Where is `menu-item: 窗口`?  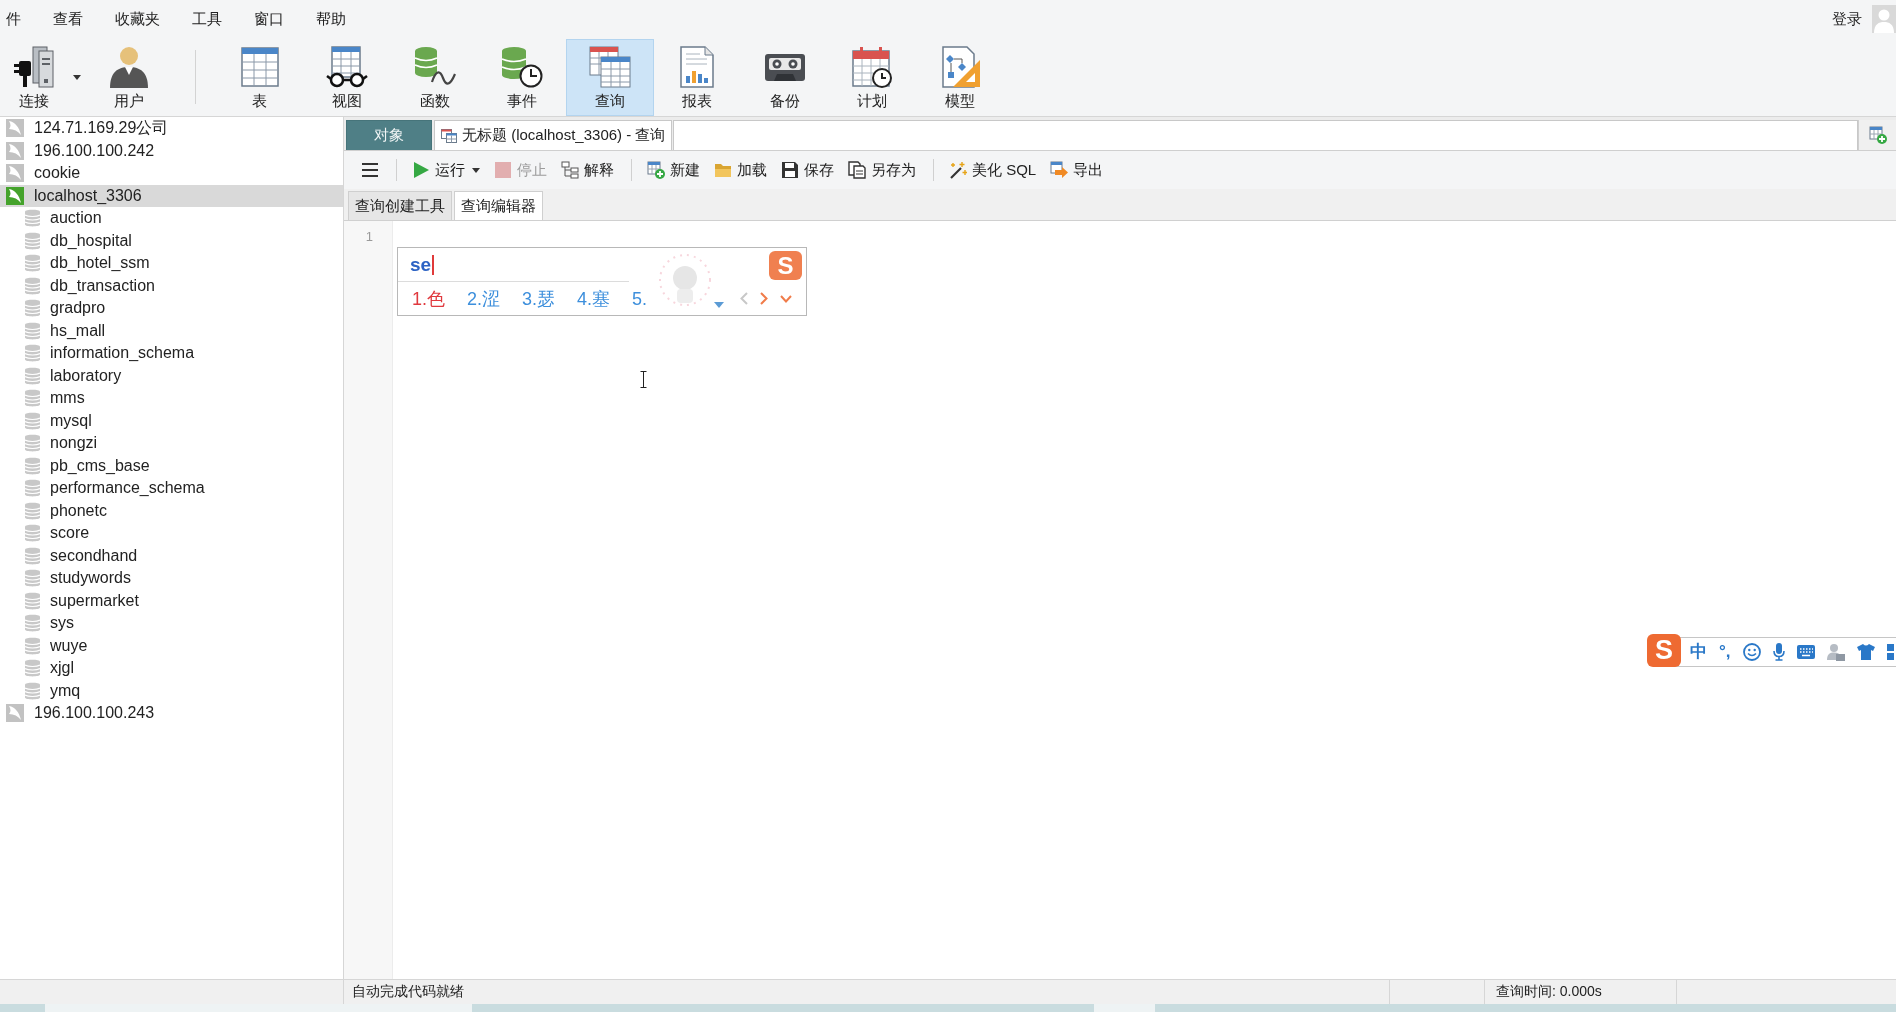 menu-item: 窗口 is located at coordinates (269, 19).